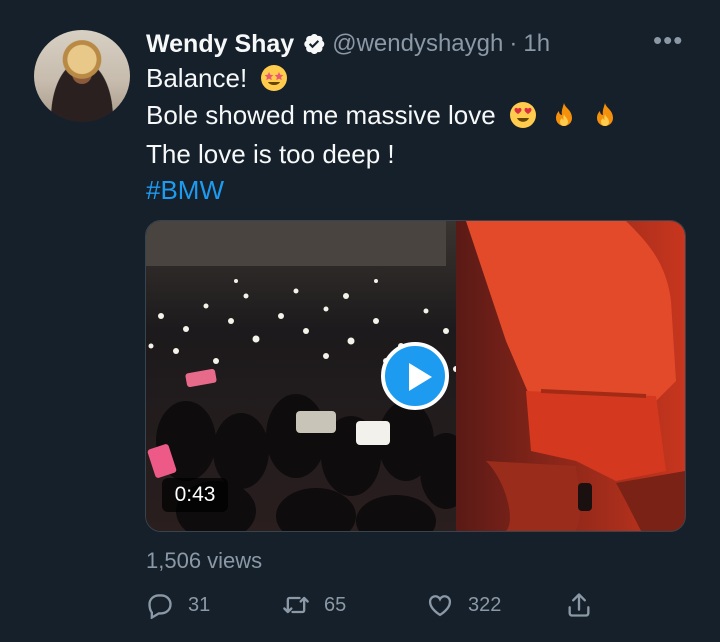 This screenshot has height=642, width=720. What do you see at coordinates (270, 154) in the screenshot?
I see `tweet-text-line: The love is too deep !` at bounding box center [270, 154].